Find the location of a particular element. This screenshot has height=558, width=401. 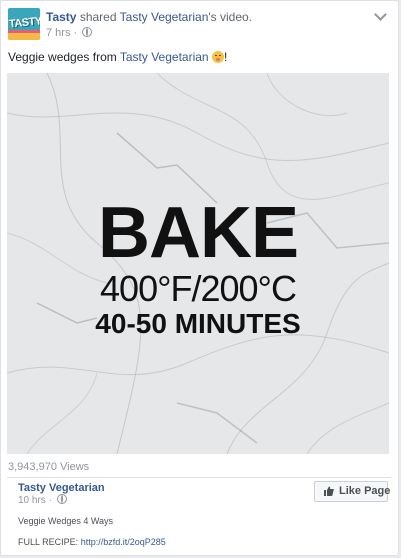

tasty-avatar: TASTY is located at coordinates (24, 24).